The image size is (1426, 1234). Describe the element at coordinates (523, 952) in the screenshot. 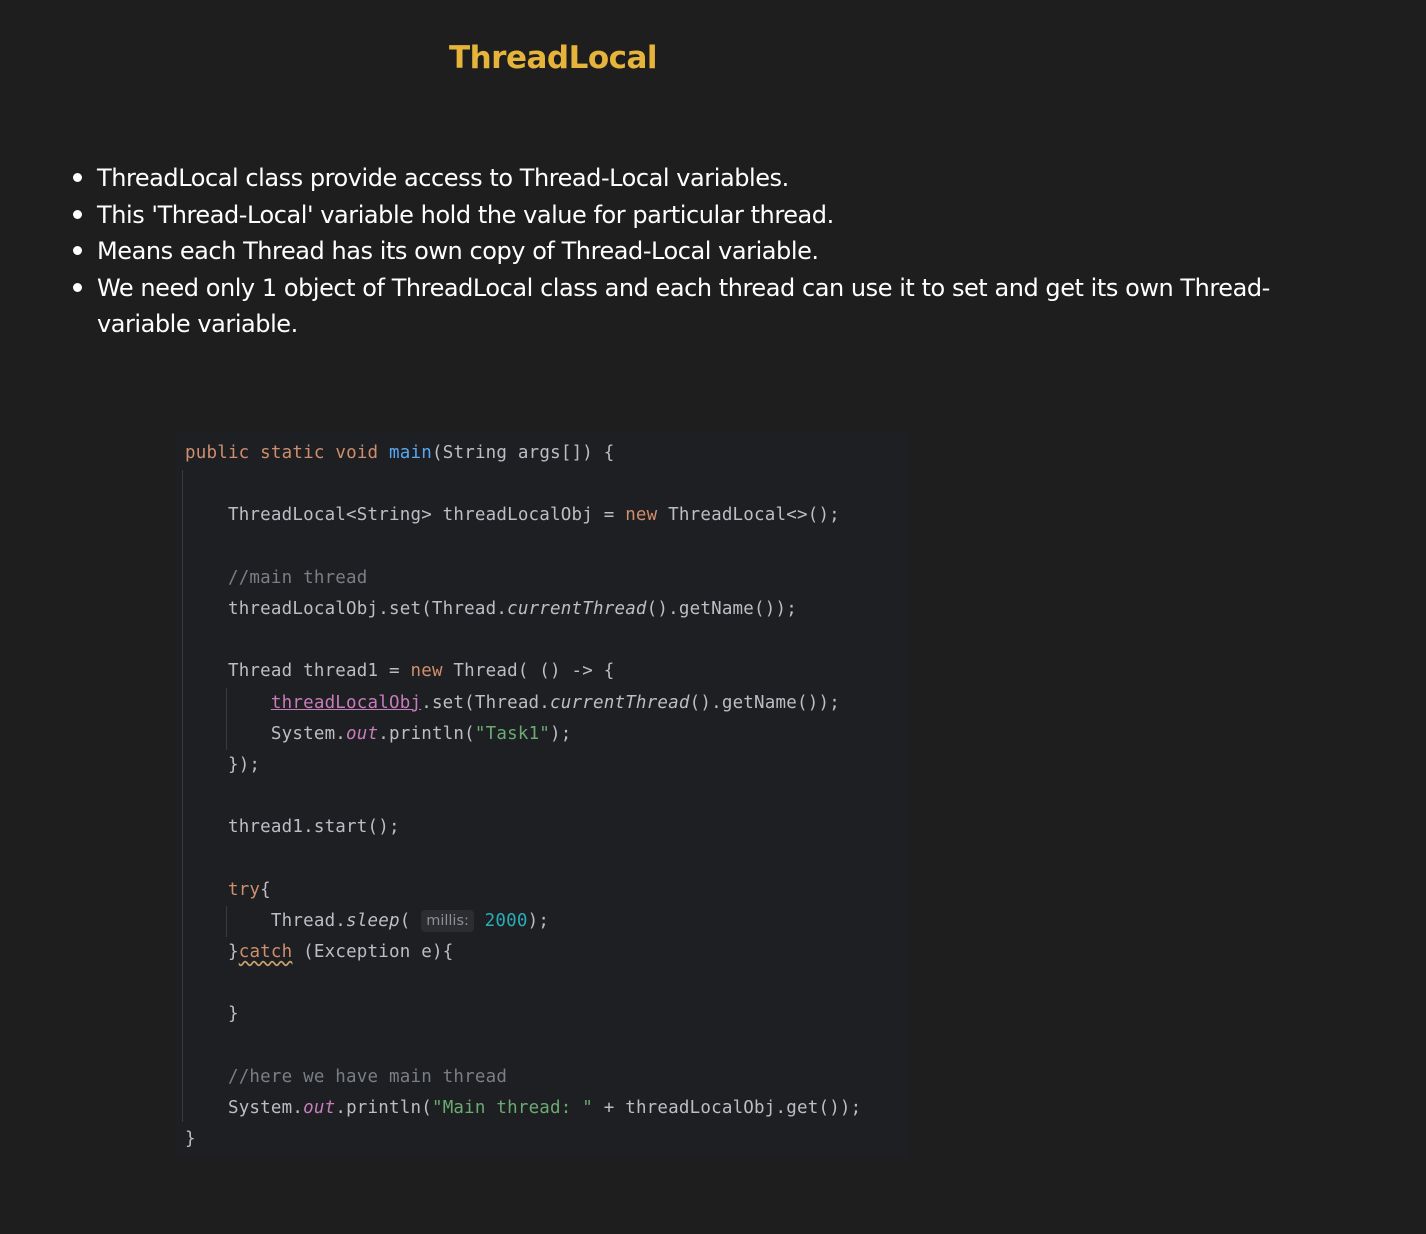

I see `code-line: }catch (Exception e){` at that location.